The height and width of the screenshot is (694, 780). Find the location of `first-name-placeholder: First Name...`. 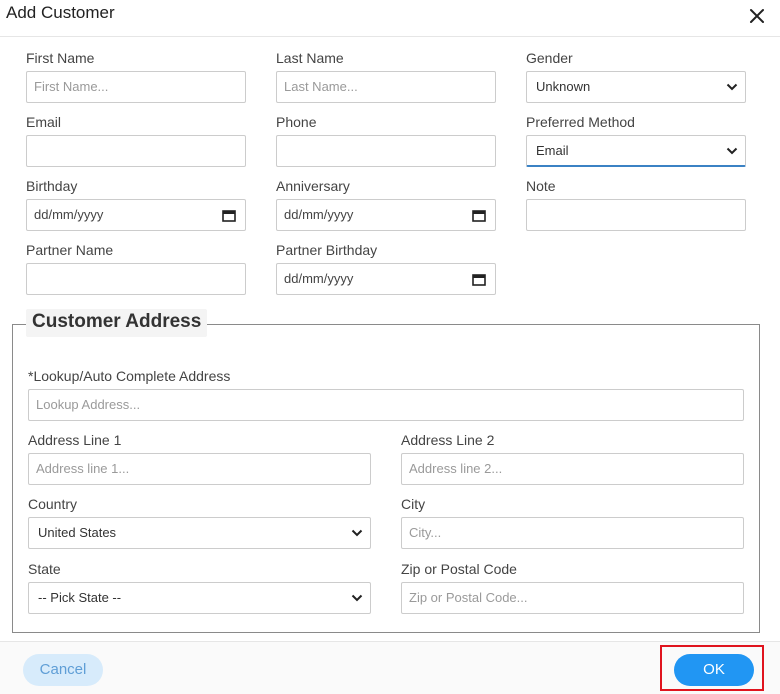

first-name-placeholder: First Name... is located at coordinates (71, 86).